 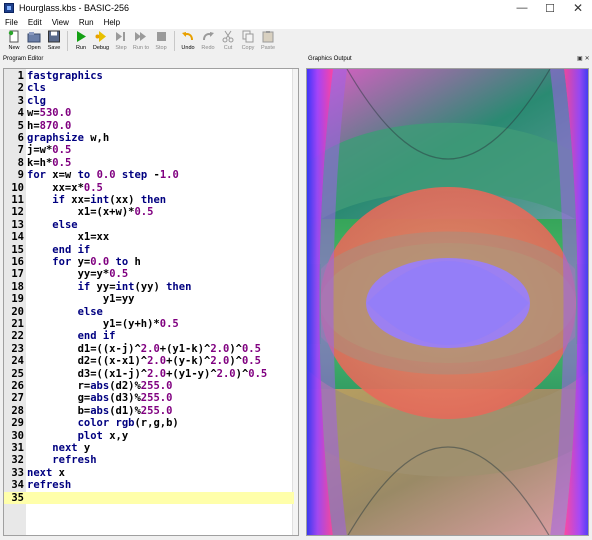 I want to click on run-button: Run, so click(x=81, y=41).